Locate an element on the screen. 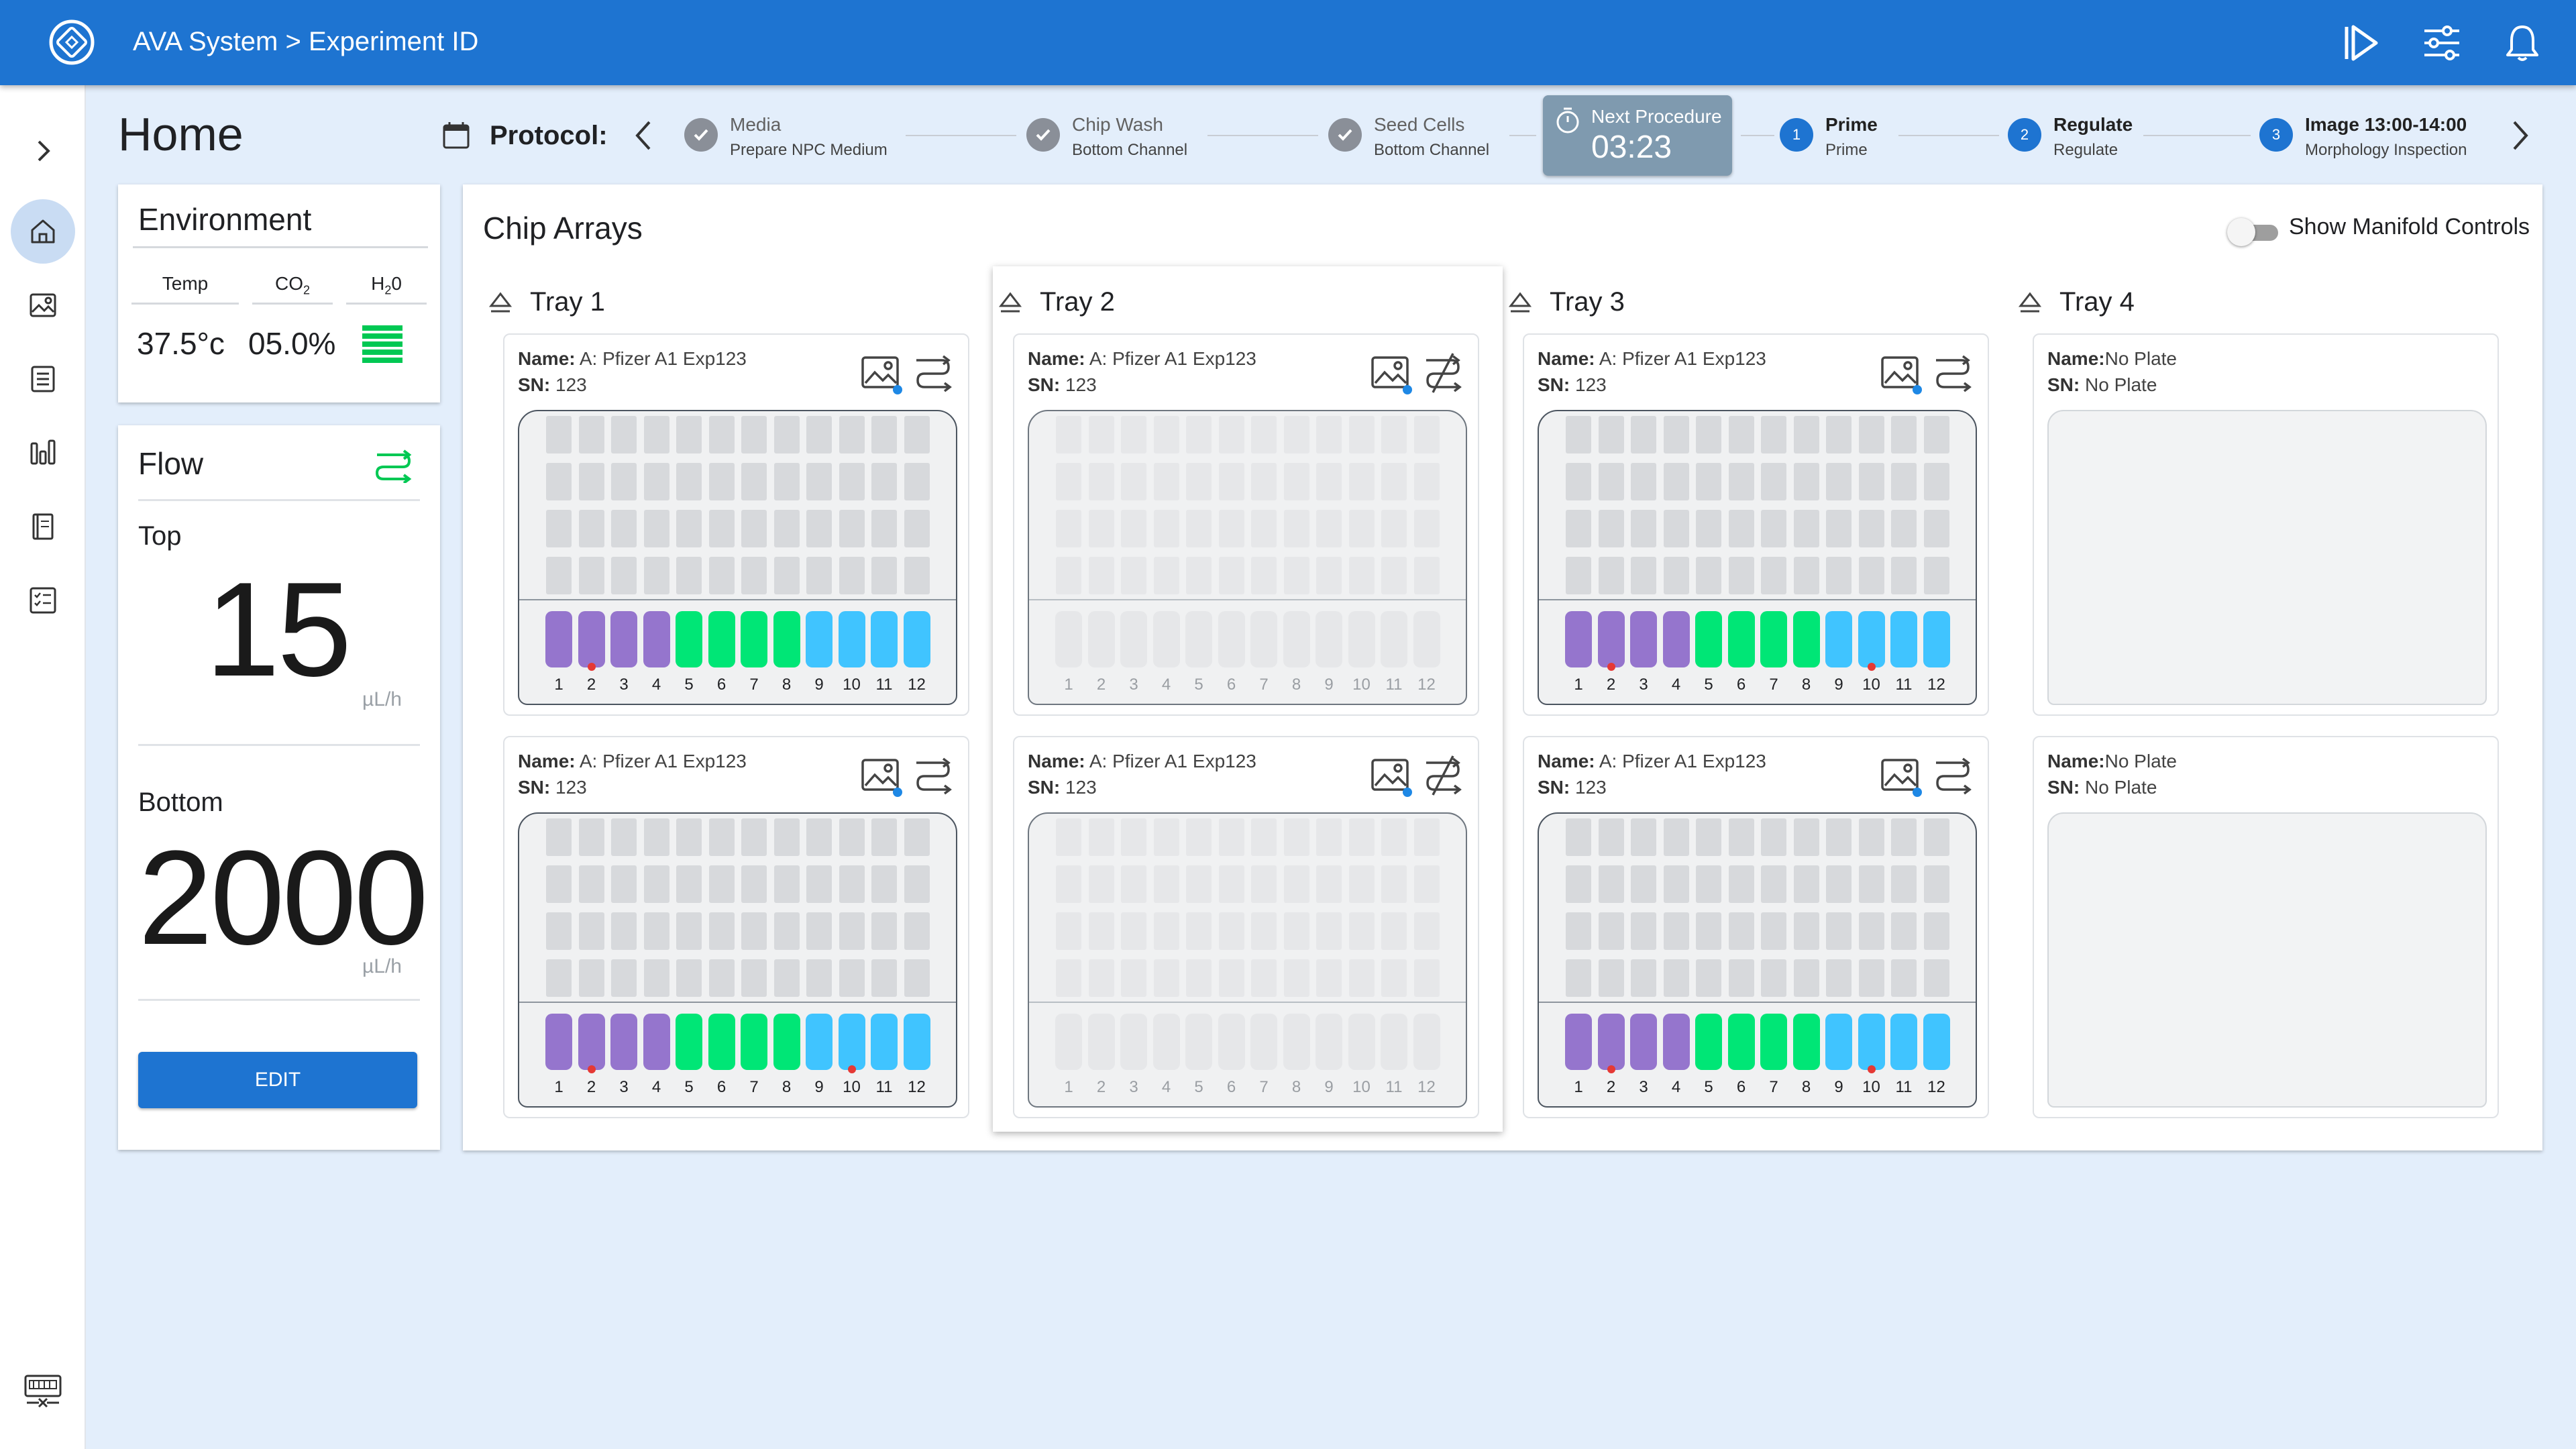 The image size is (2576, 1449). plate-image-icon is located at coordinates (1391, 776).